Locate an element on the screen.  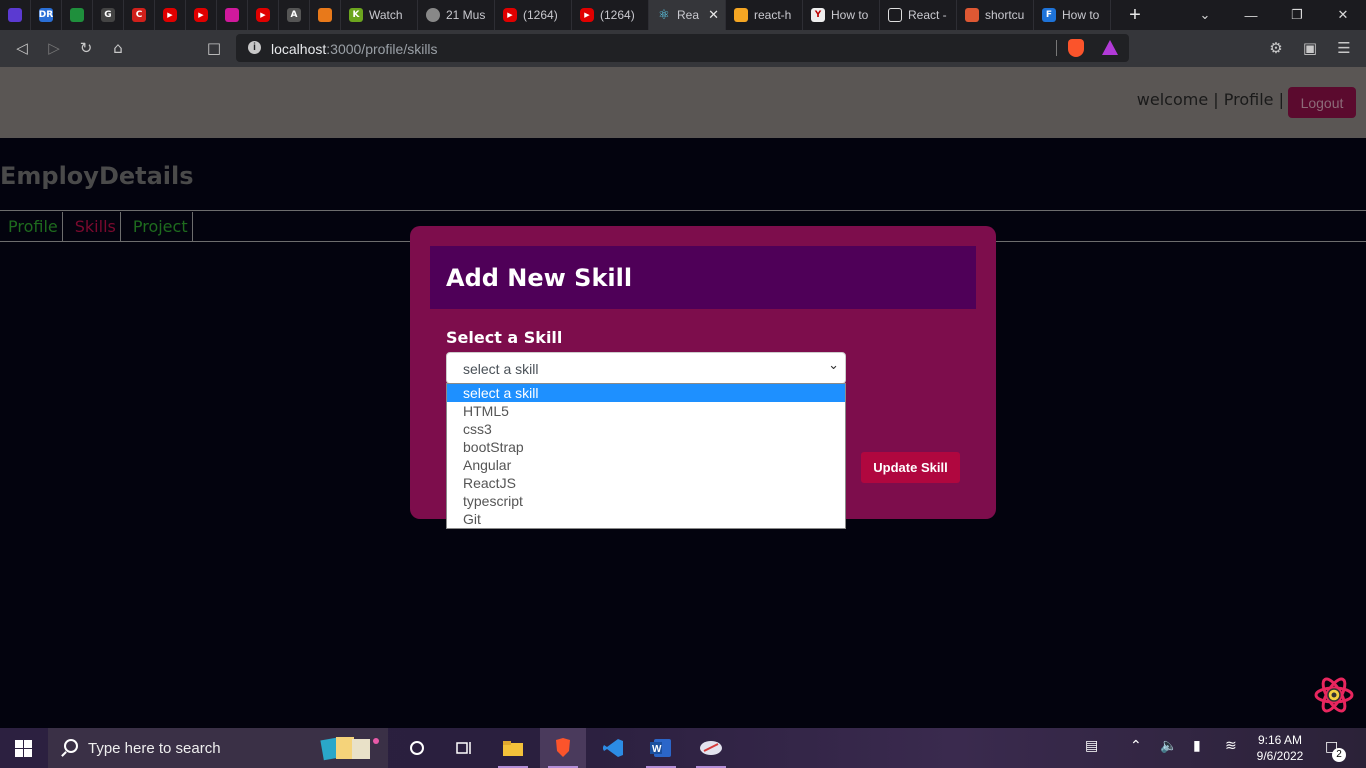
site-info-icon: i is located at coordinates (254, 47).